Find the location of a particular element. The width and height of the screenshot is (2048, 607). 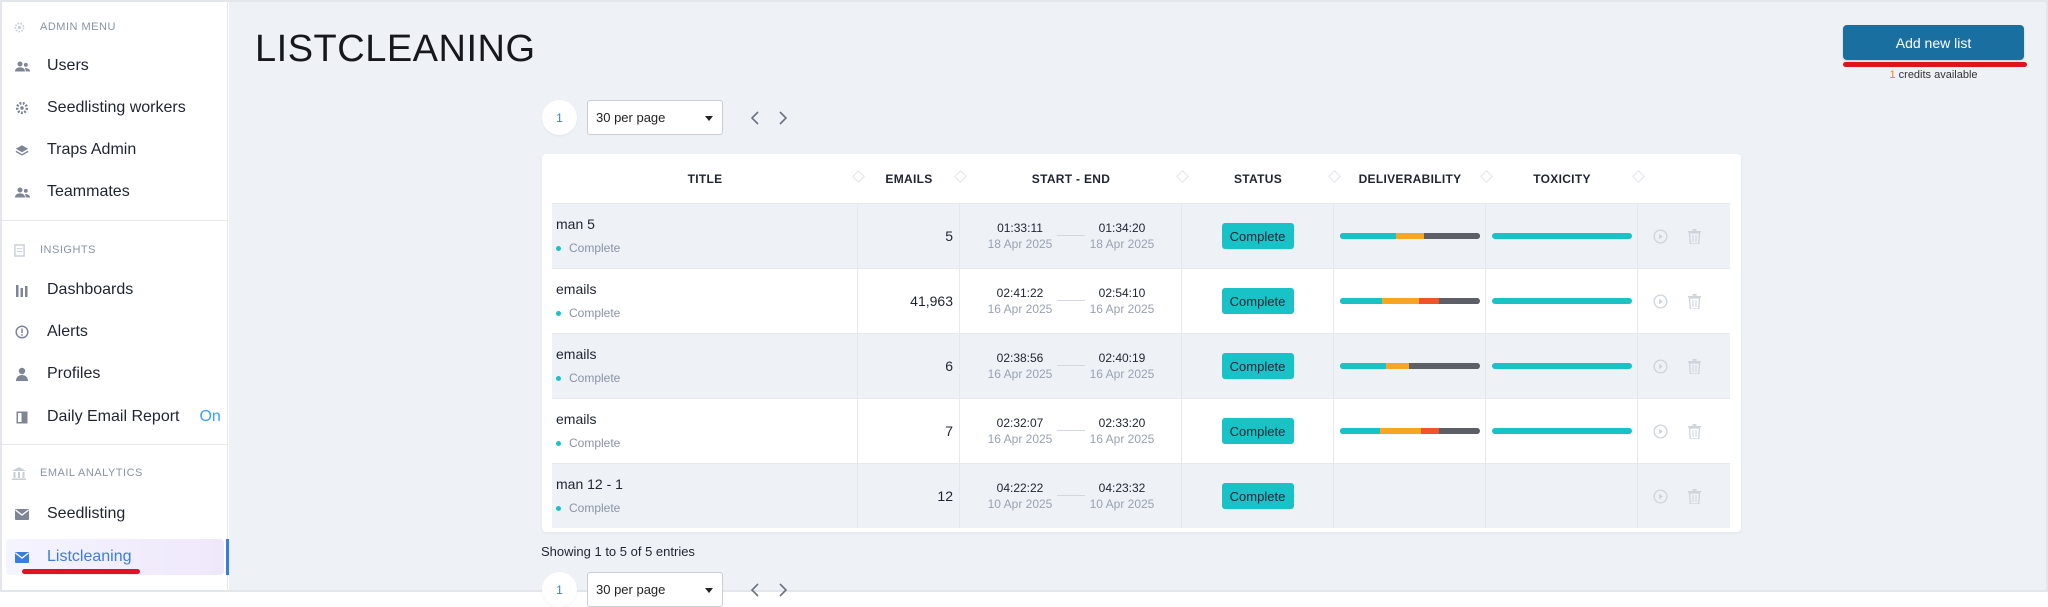

sidebar-item-label: Daily Email Report is located at coordinates (113, 416).